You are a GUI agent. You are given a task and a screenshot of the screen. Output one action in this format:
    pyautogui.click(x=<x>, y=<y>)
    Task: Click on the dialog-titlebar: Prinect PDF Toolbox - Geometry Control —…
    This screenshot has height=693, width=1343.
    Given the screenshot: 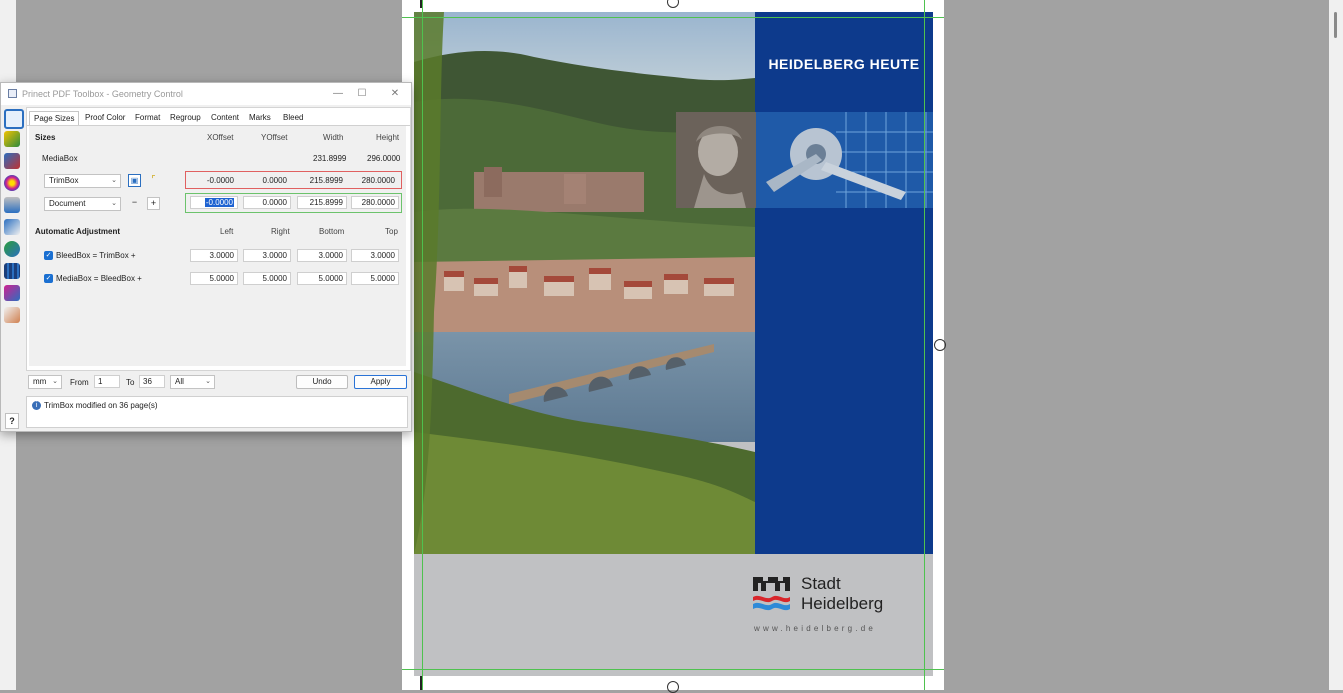 What is the action you would take?
    pyautogui.click(x=206, y=94)
    